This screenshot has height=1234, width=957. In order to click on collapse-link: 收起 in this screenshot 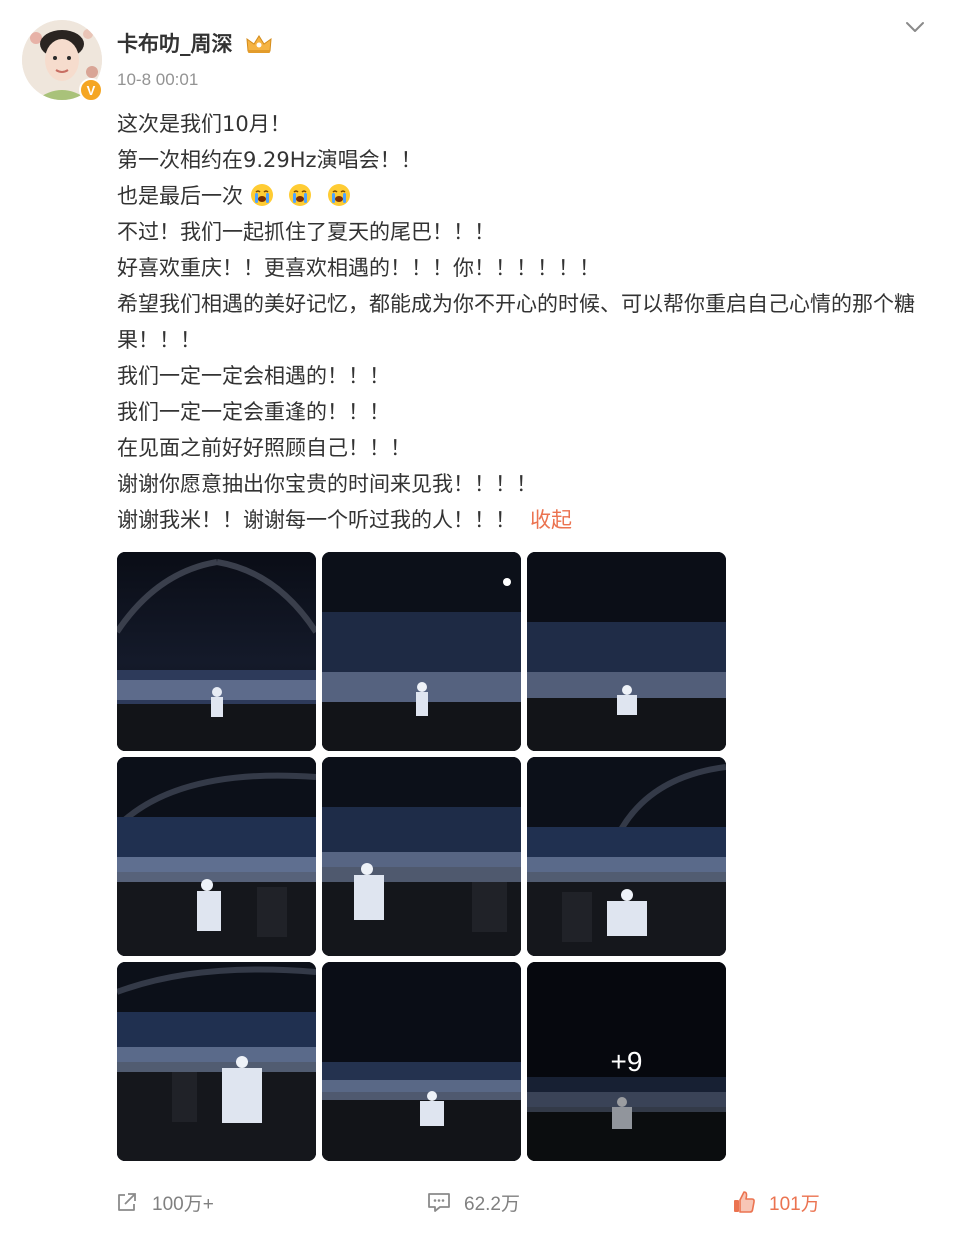, I will do `click(551, 520)`.